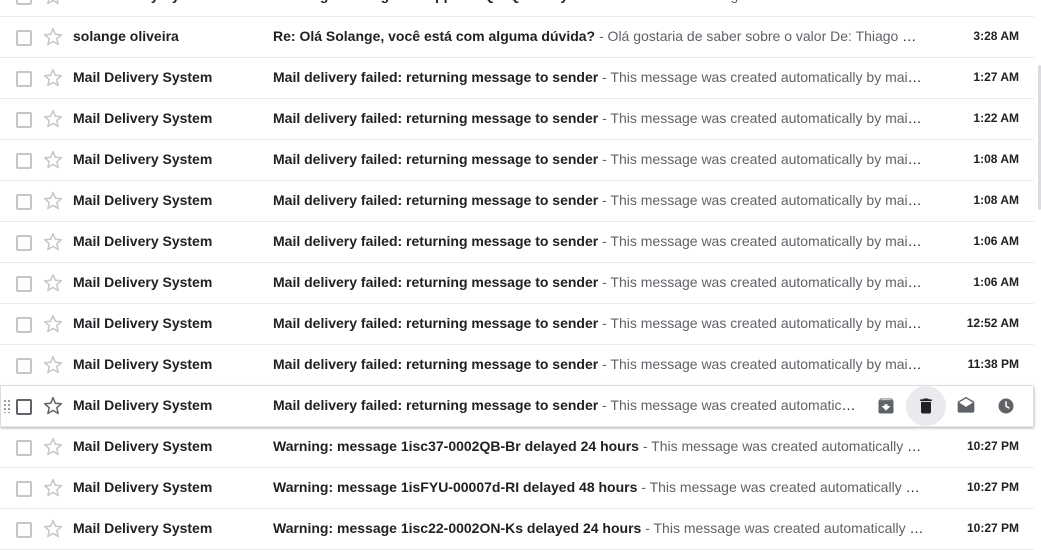  I want to click on scrollbar-track, so click(1039, 271).